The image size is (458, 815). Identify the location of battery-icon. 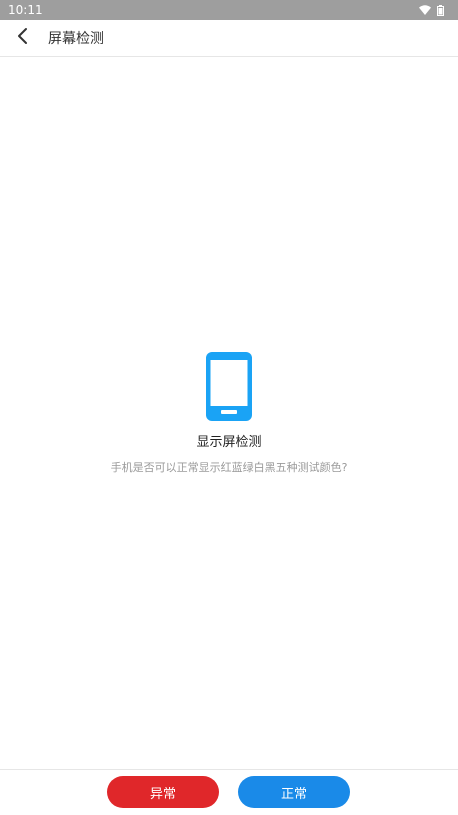
(440, 10).